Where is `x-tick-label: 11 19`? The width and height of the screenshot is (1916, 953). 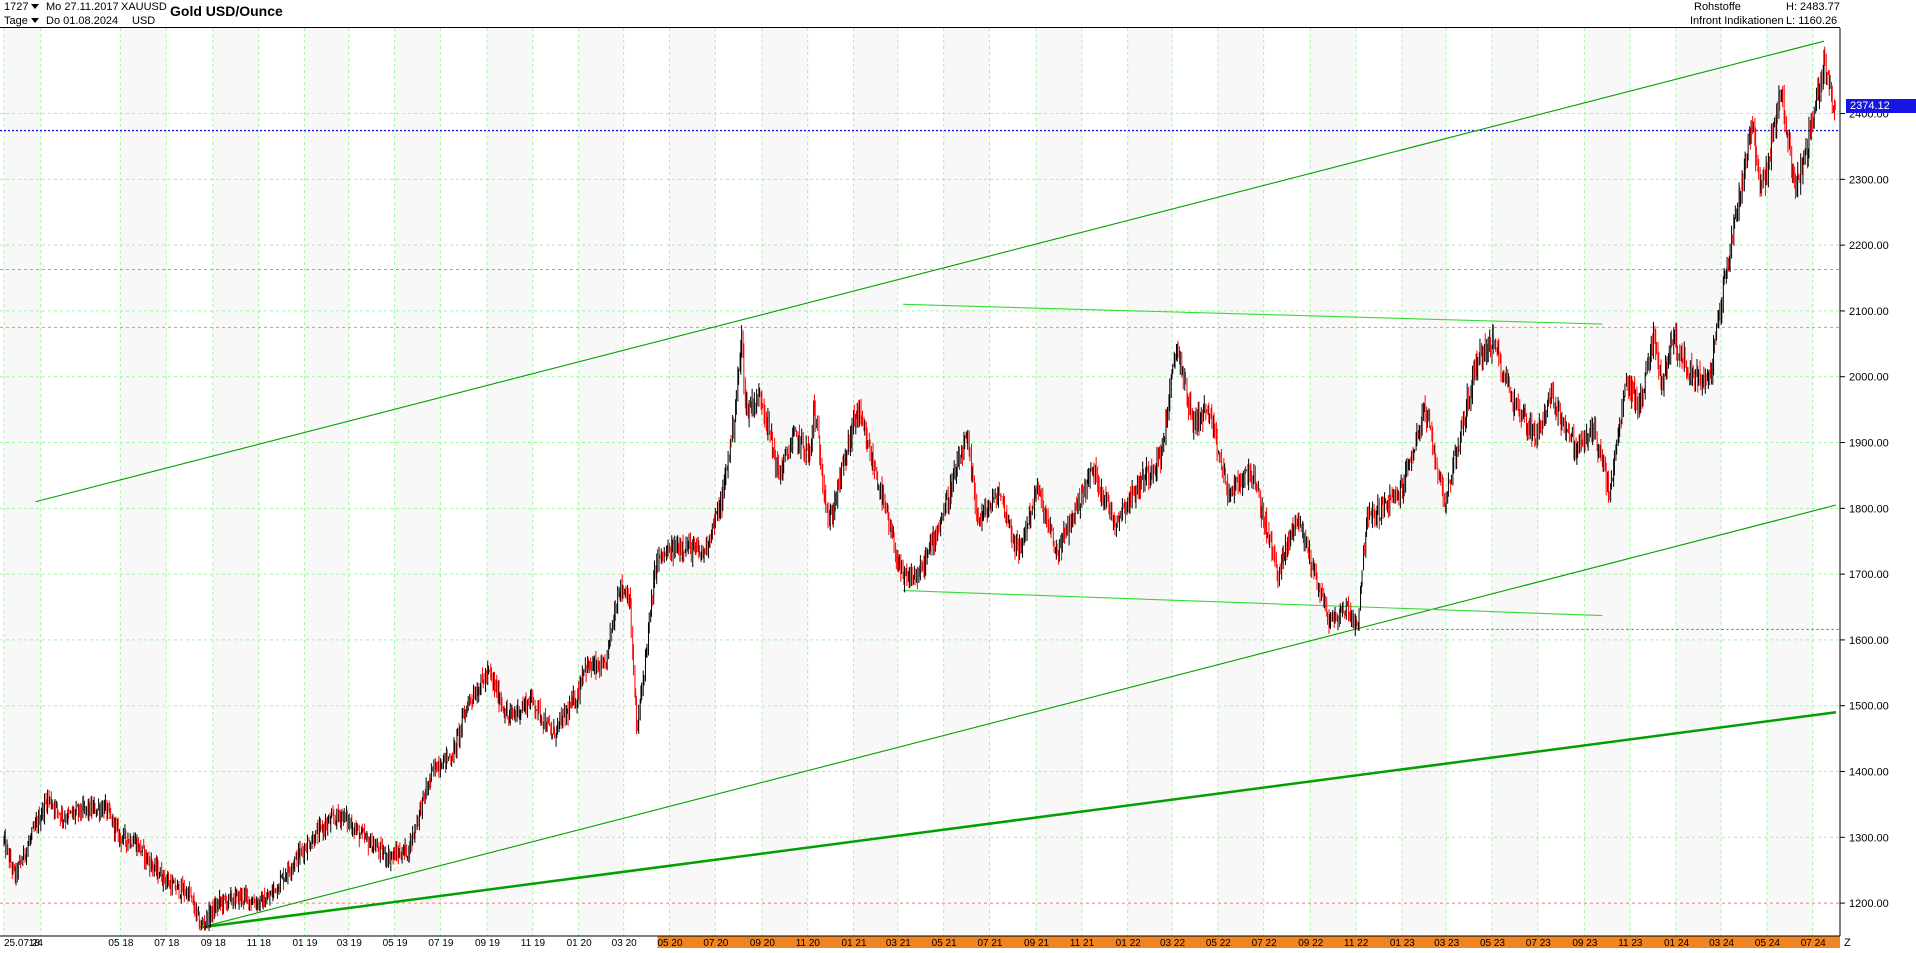 x-tick-label: 11 19 is located at coordinates (533, 943).